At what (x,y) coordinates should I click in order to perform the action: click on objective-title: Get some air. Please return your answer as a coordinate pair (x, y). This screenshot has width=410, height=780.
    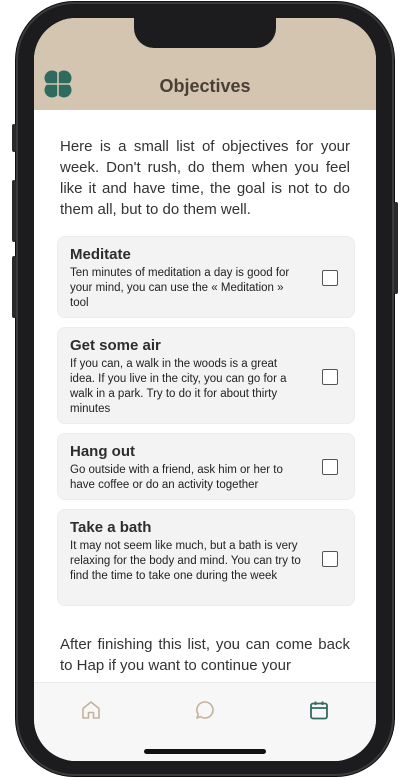
    Looking at the image, I should click on (115, 345).